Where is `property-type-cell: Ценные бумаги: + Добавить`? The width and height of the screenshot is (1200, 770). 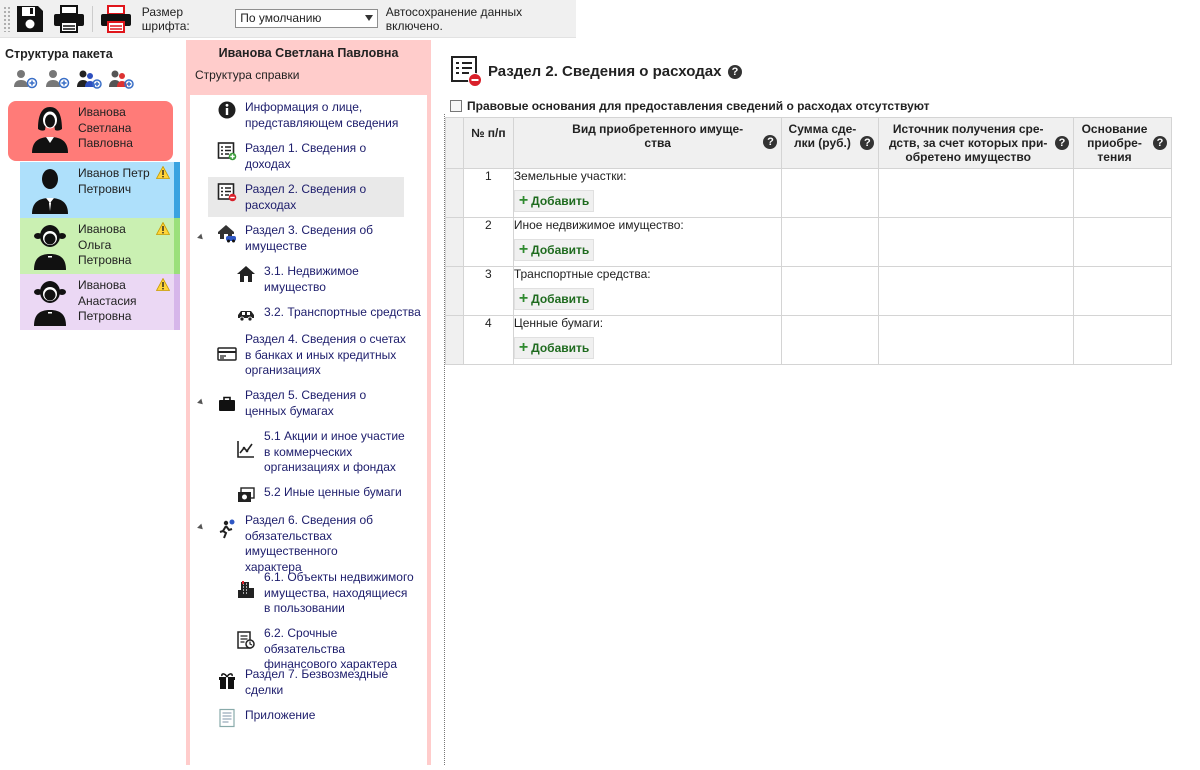
property-type-cell: Ценные бумаги: + Добавить is located at coordinates (647, 340).